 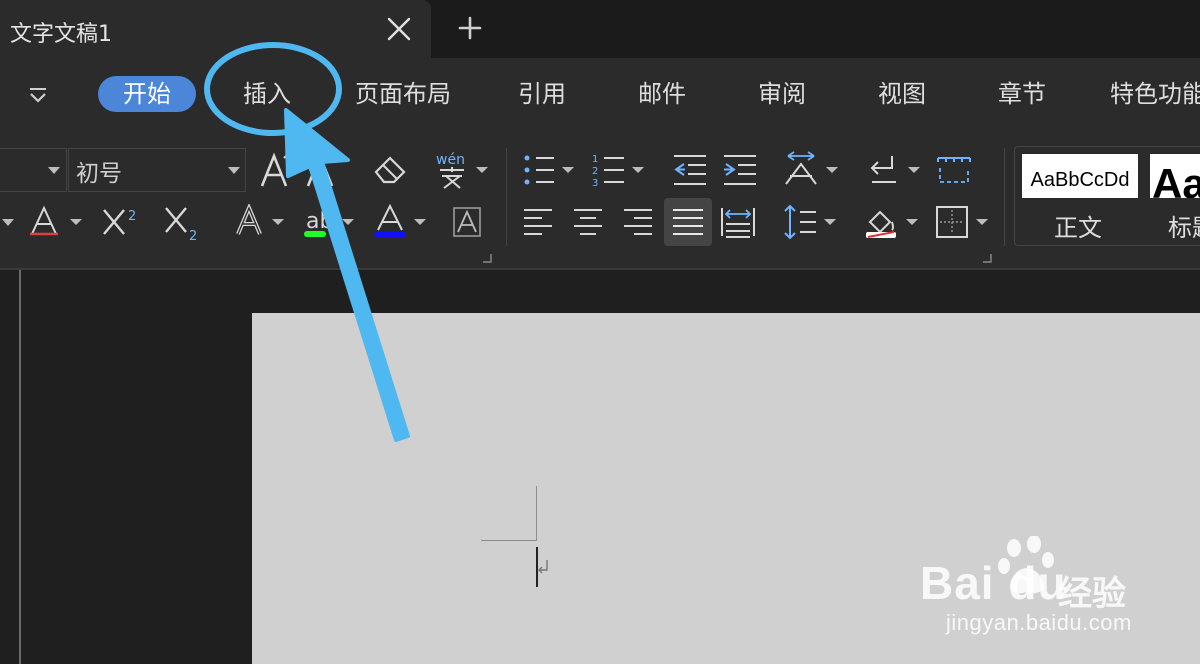 I want to click on align-center-icon, so click(x=588, y=222).